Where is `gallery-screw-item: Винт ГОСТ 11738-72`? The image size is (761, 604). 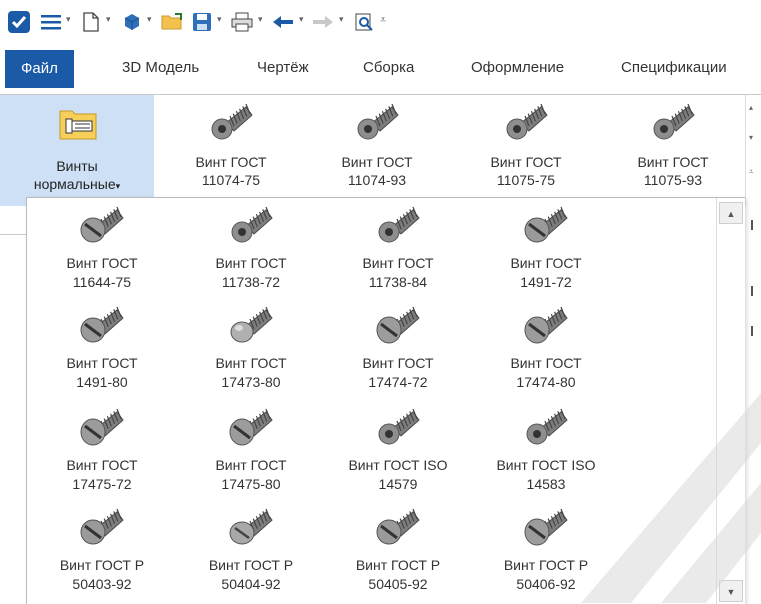 gallery-screw-item: Винт ГОСТ 11738-72 is located at coordinates (251, 250).